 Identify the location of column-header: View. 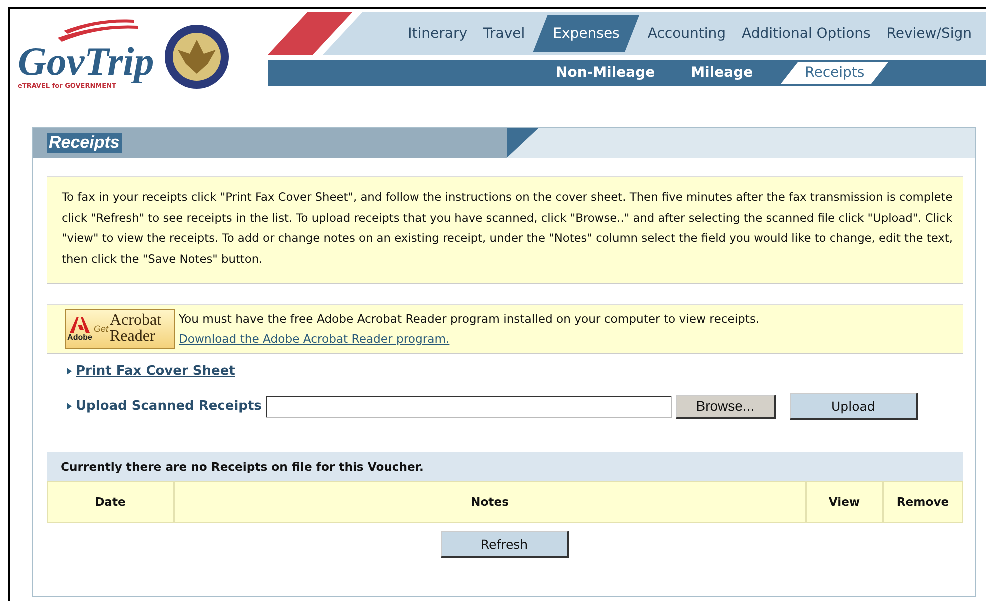
(844, 502).